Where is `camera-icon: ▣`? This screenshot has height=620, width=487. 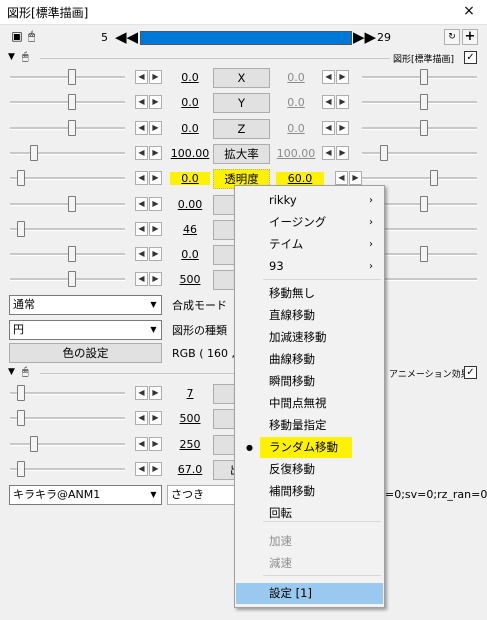
camera-icon: ▣ is located at coordinates (17, 37).